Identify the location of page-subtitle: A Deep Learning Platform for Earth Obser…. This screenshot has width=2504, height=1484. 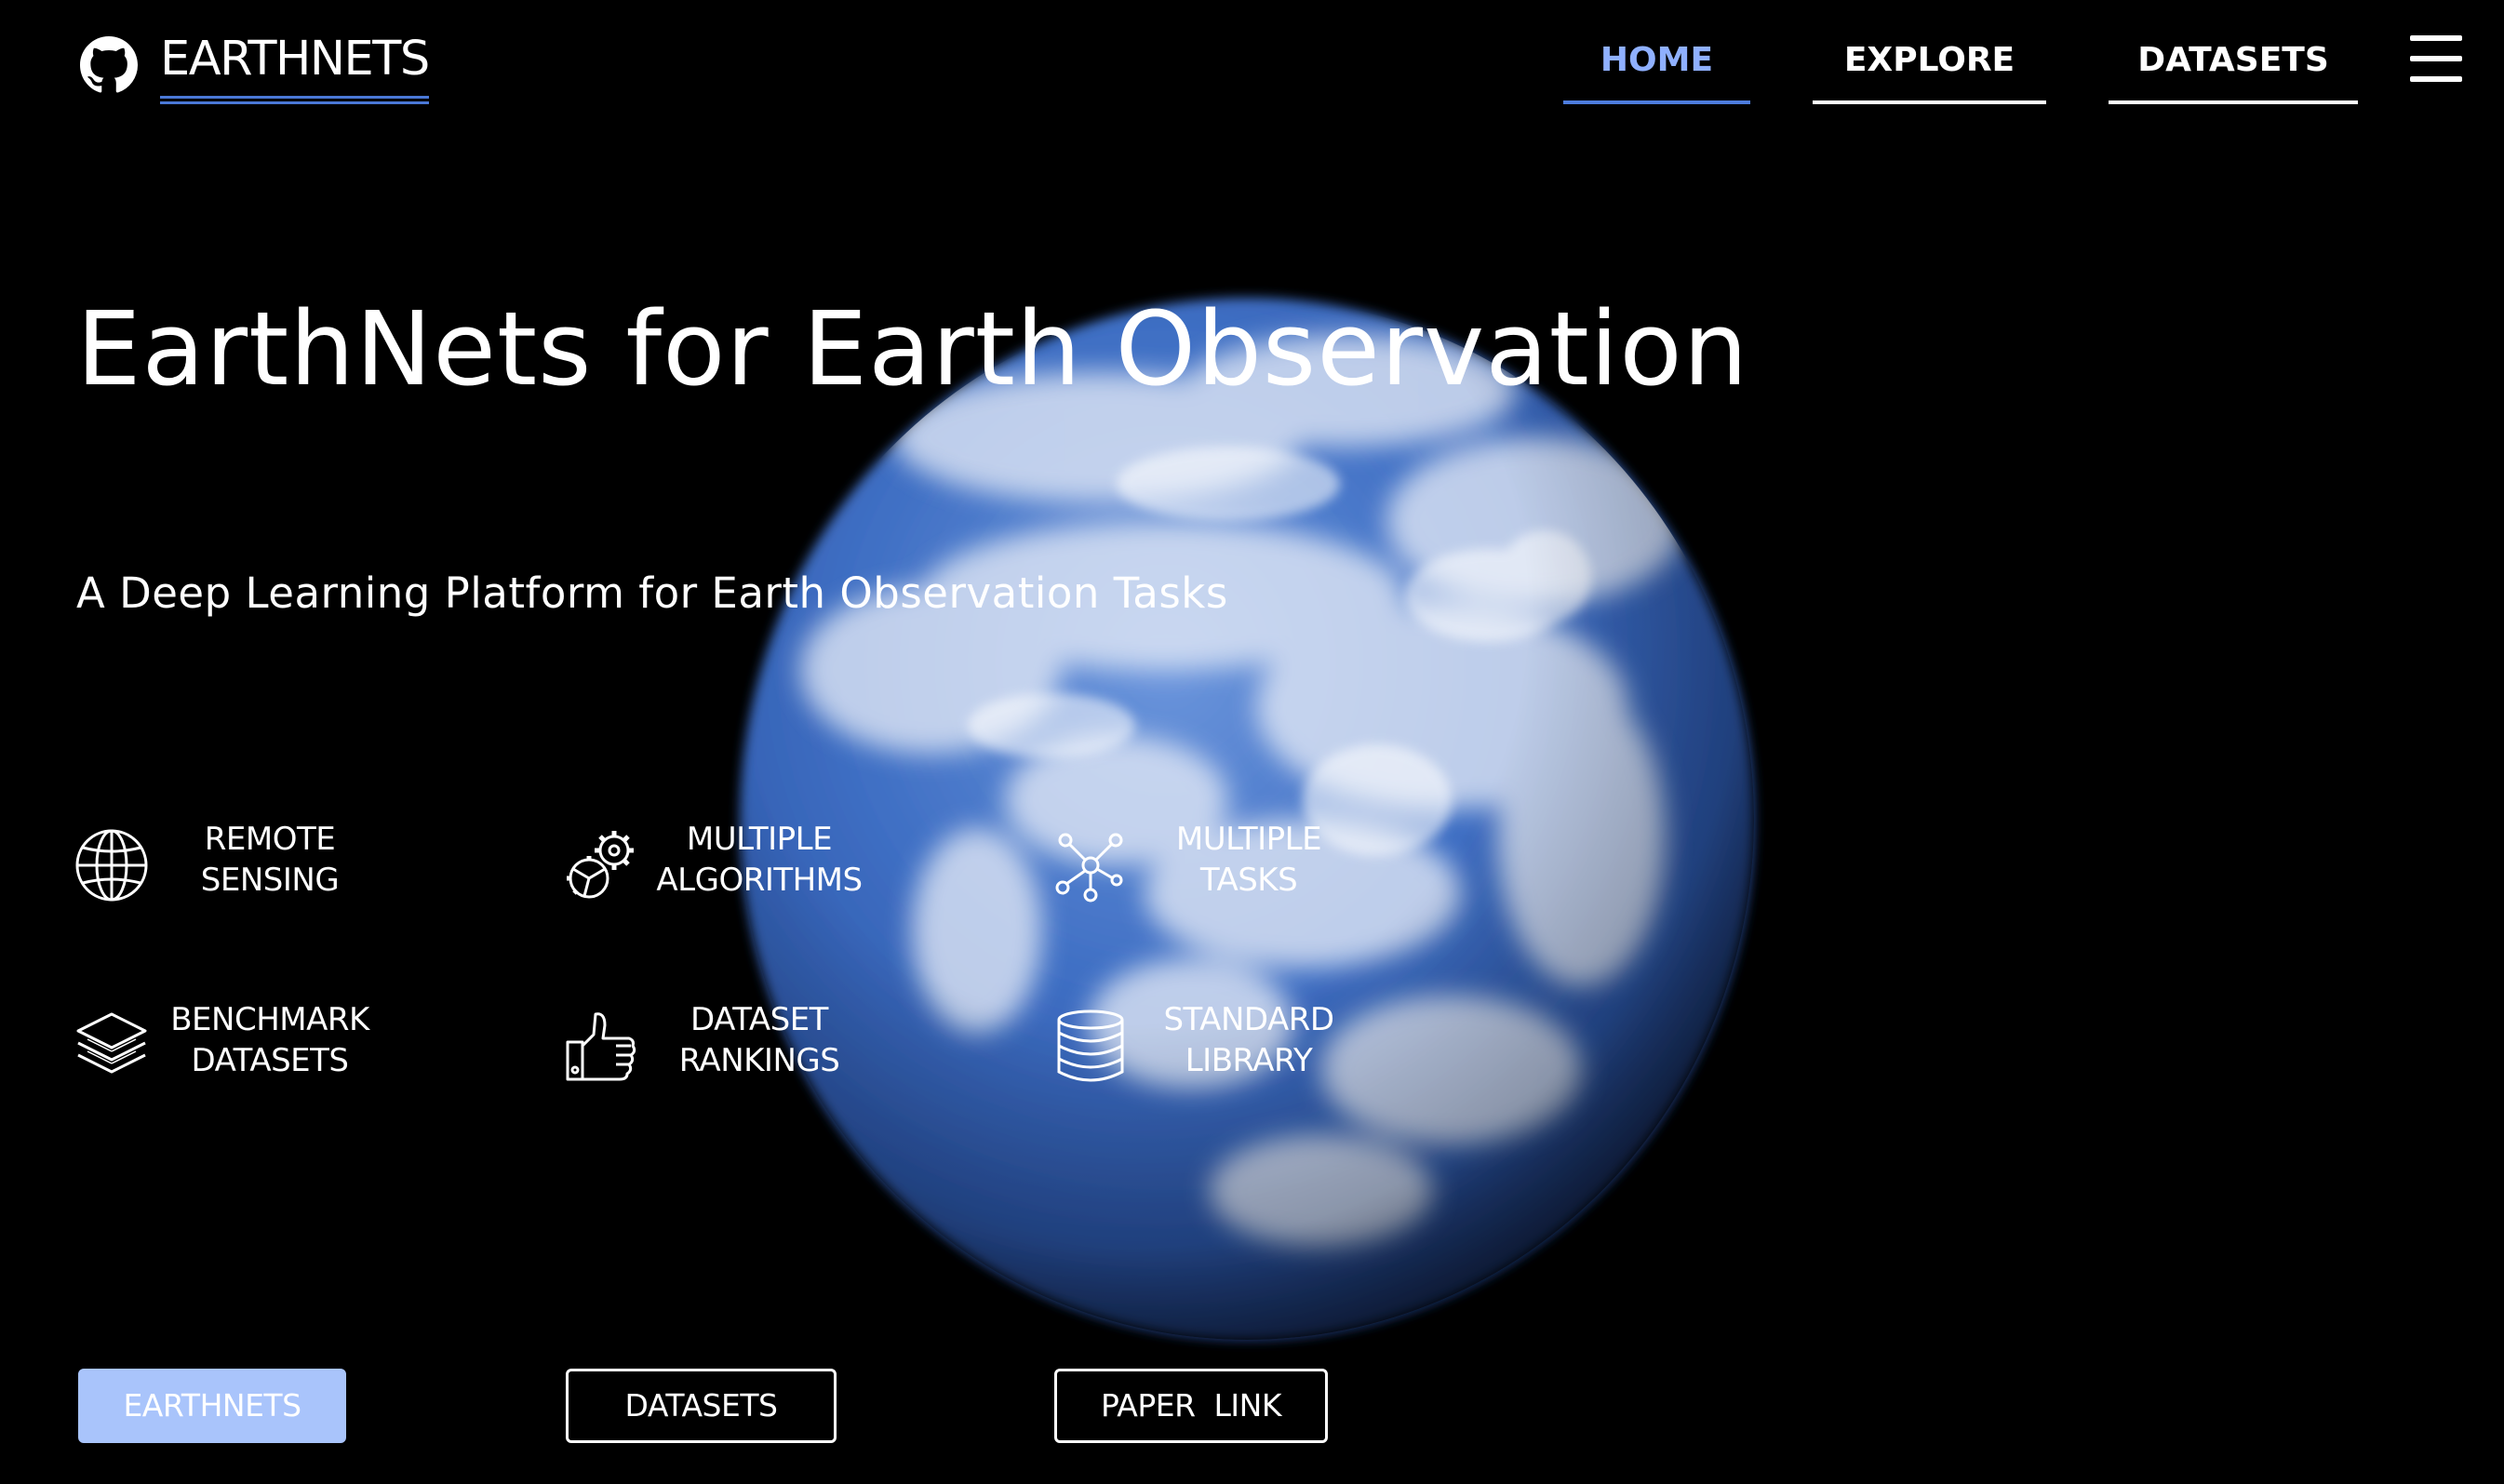
(652, 593).